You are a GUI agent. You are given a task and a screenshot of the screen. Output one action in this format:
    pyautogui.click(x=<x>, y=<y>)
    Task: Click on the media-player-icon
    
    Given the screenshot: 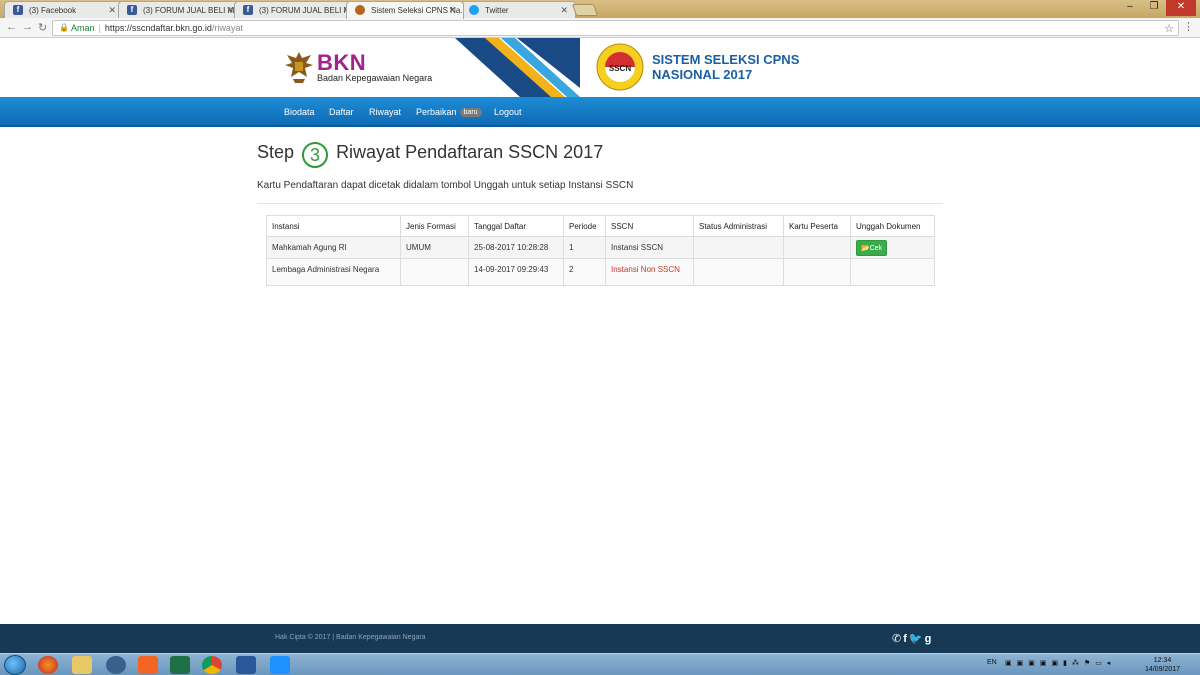 What is the action you would take?
    pyautogui.click(x=148, y=665)
    